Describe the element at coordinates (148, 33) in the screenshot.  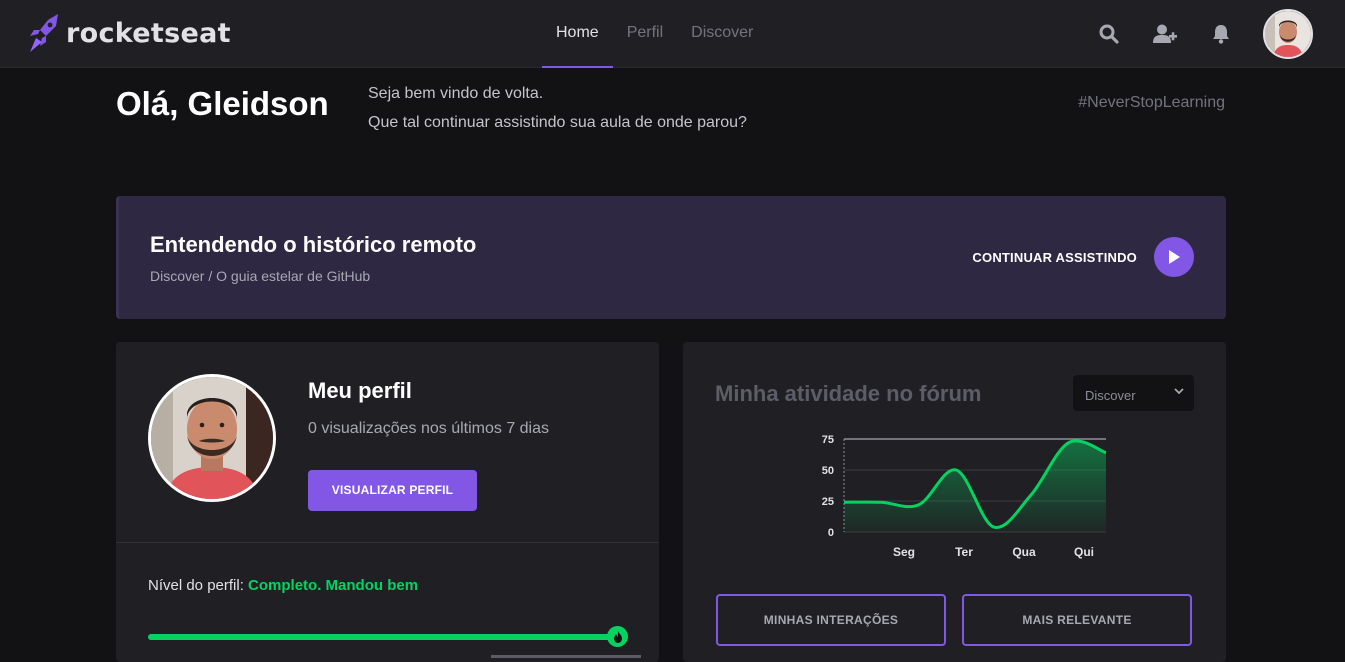
I see `logo-text: rocketseat` at that location.